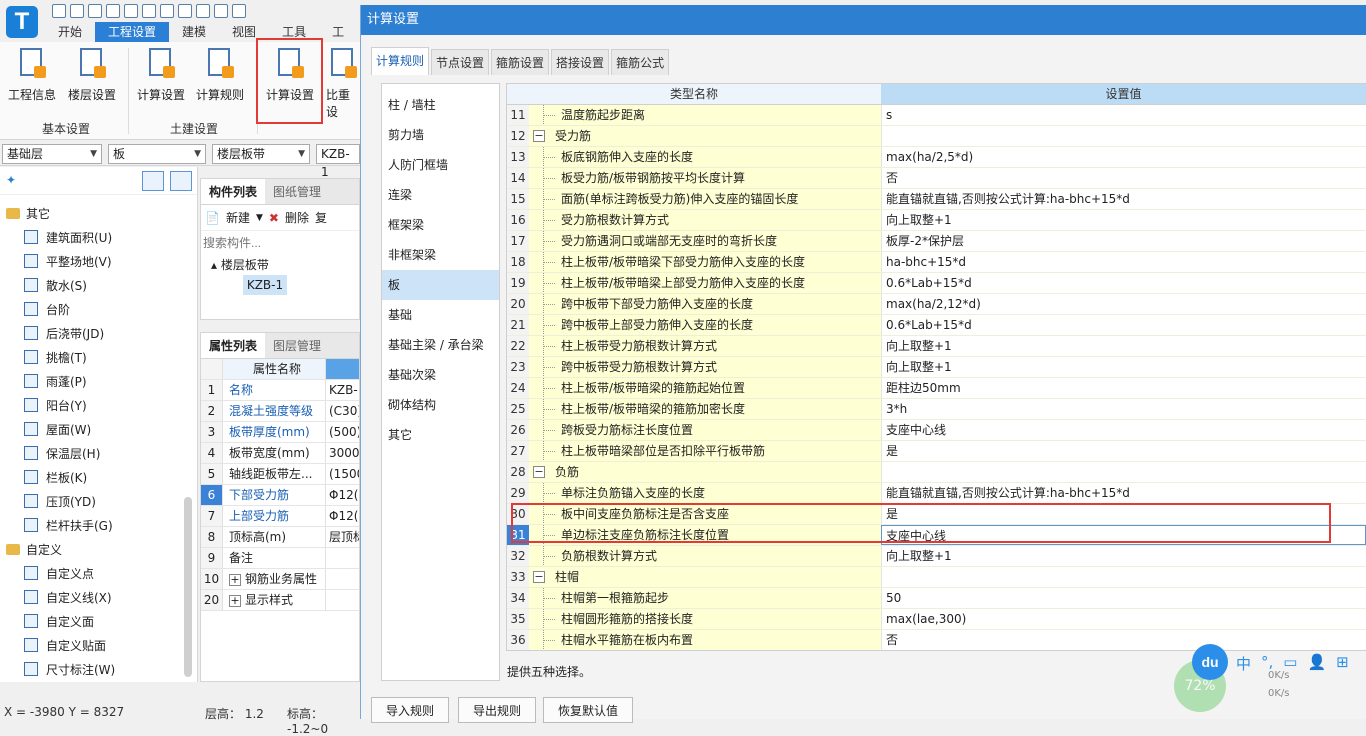  I want to click on property-row: 3 板带厚度(mm) (500), so click(280, 432).